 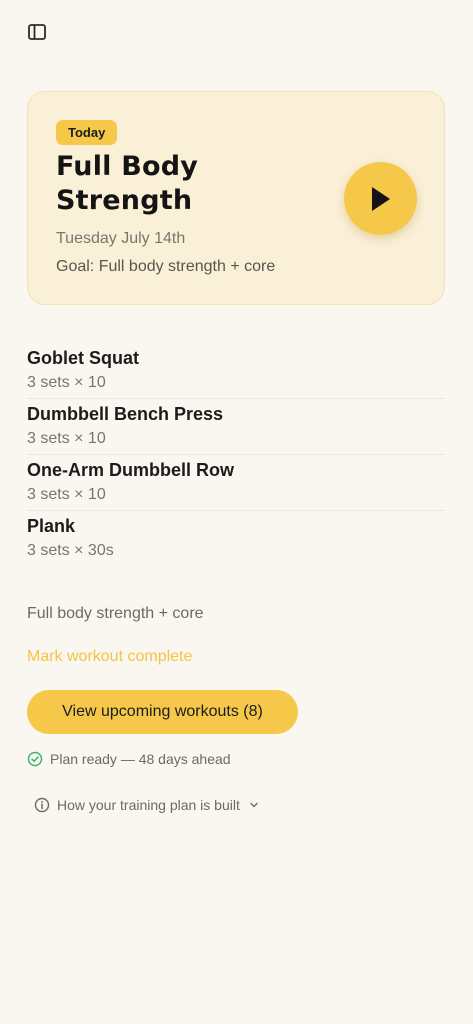 What do you see at coordinates (87, 132) in the screenshot?
I see `today-badge: Today` at bounding box center [87, 132].